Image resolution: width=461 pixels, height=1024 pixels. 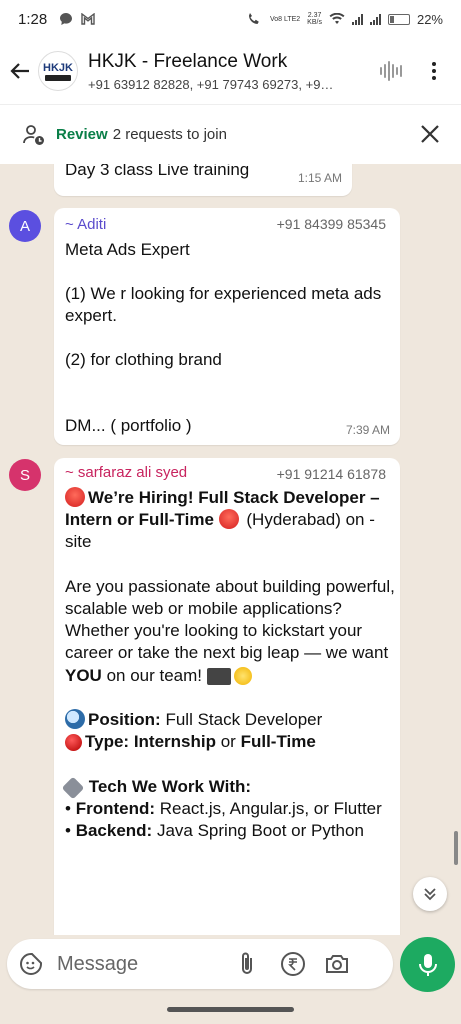 I want to click on back-button, so click(x=20, y=71).